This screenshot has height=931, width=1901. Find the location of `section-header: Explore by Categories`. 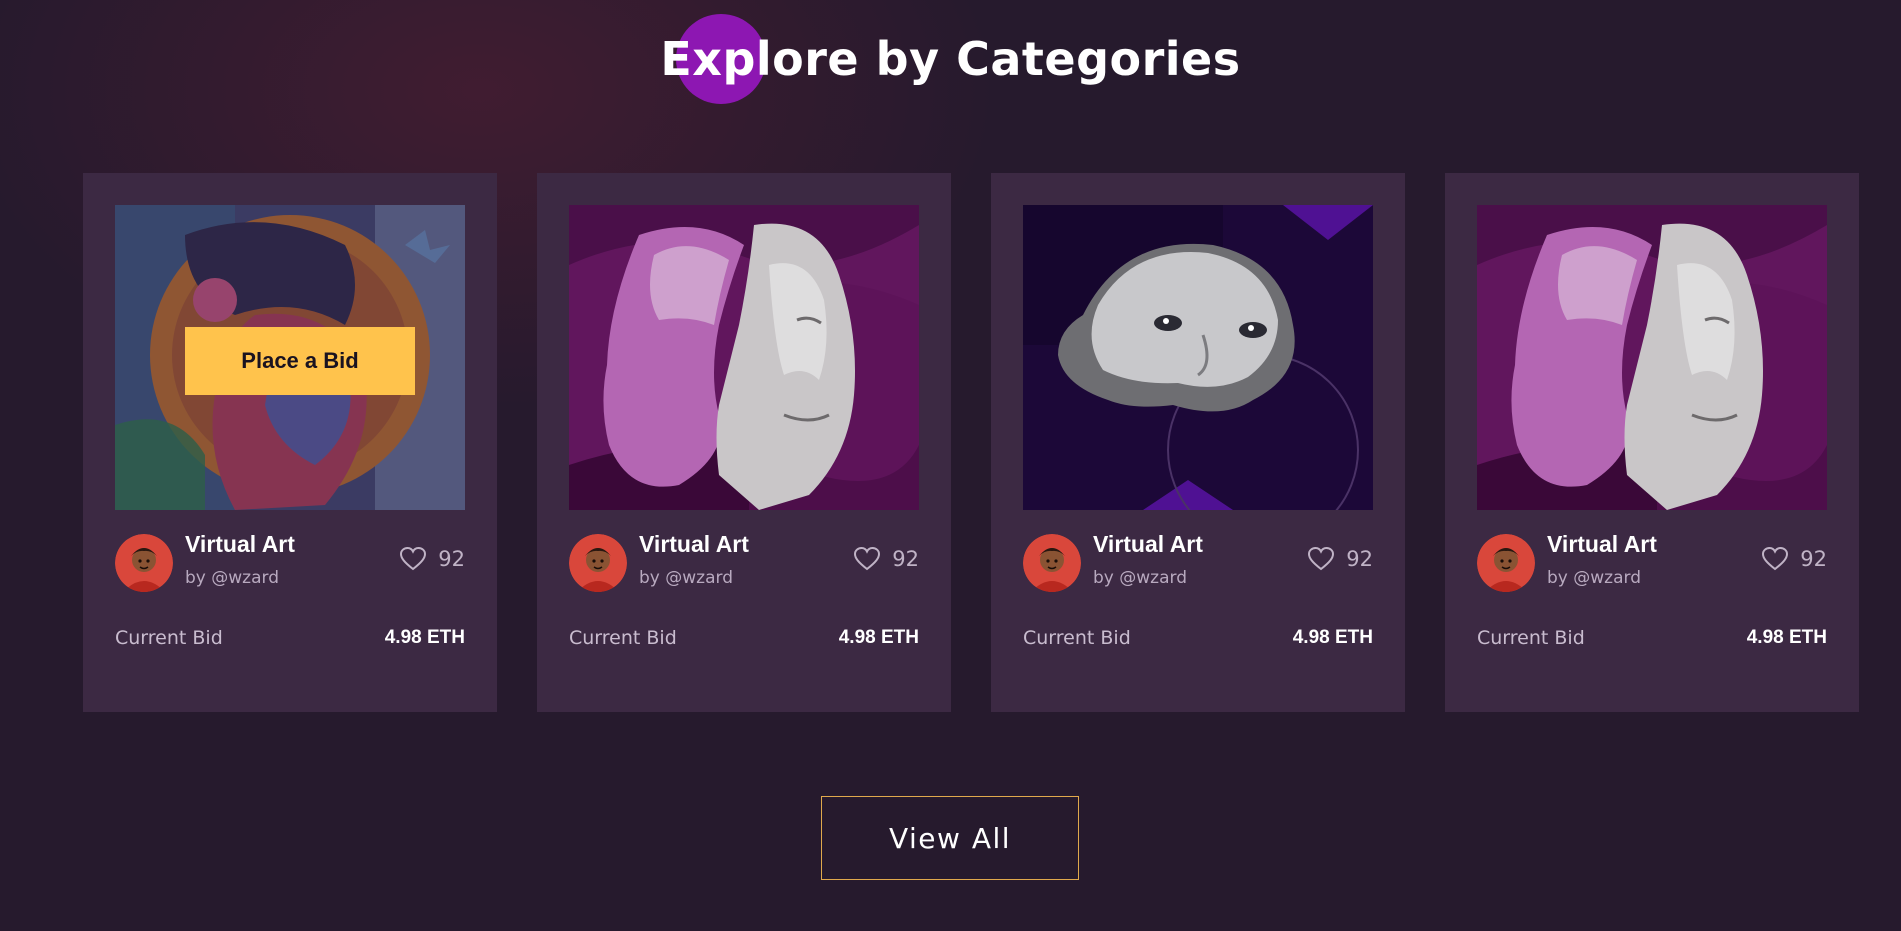

section-header: Explore by Categories is located at coordinates (950, 58).